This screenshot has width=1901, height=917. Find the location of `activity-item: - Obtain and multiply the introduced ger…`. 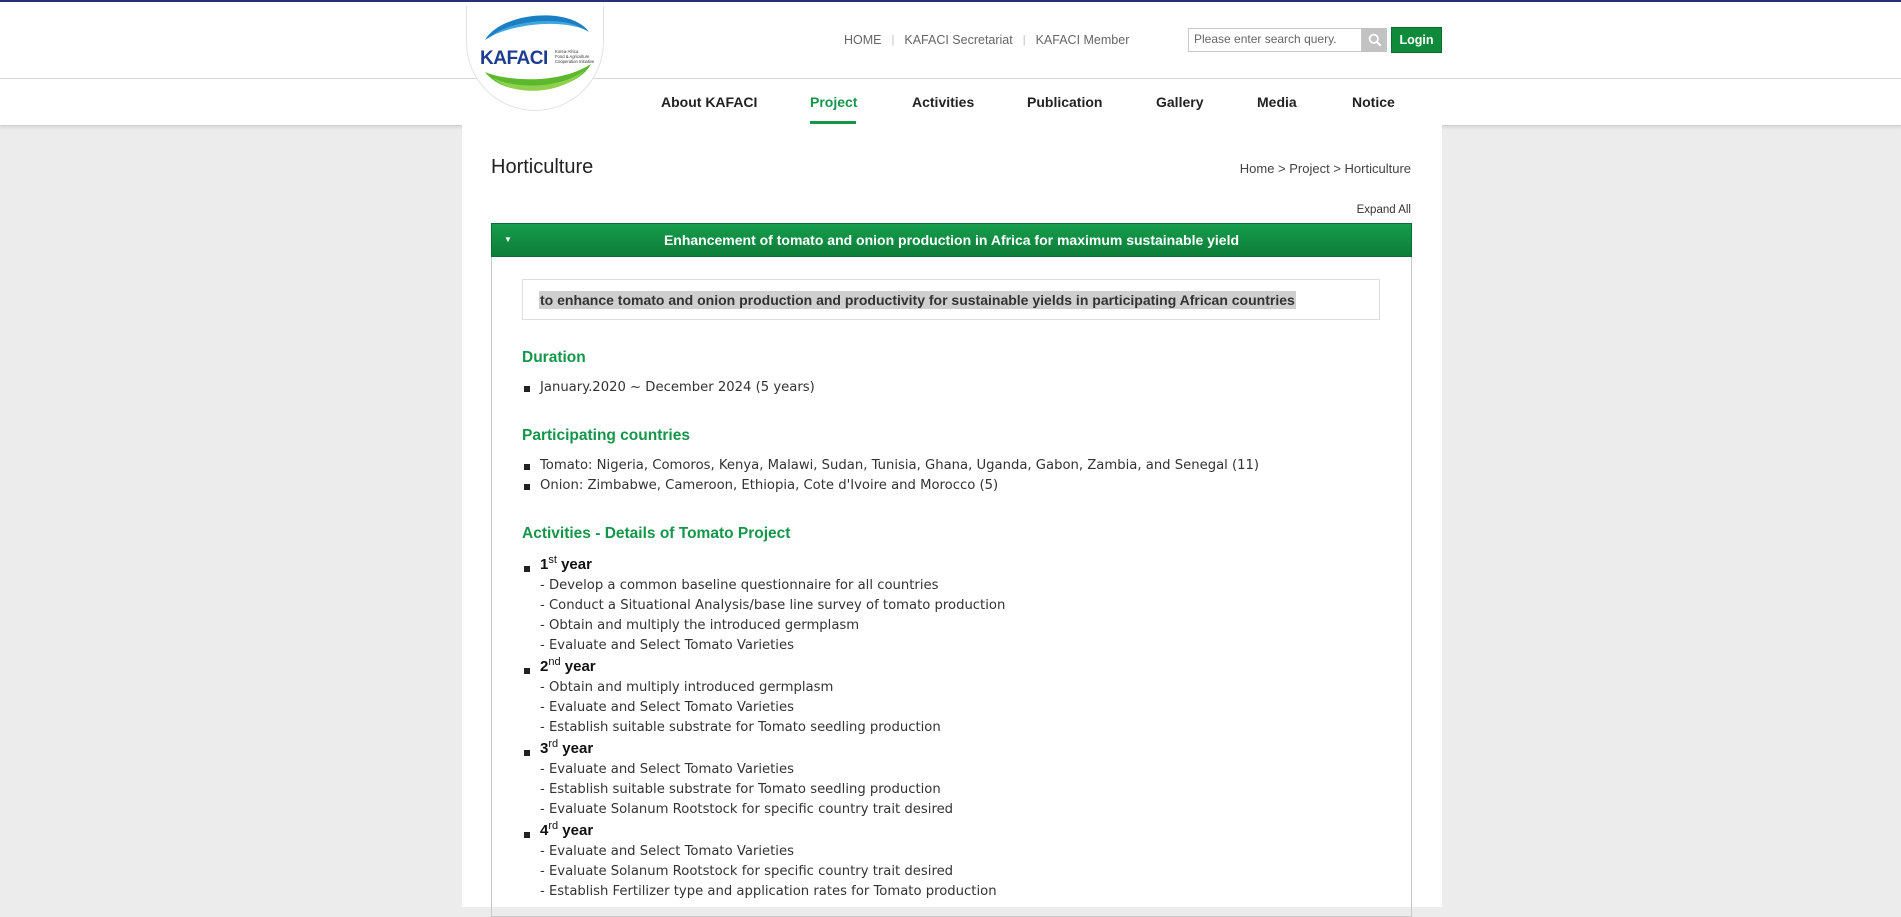

activity-item: - Obtain and multiply the introduced ger… is located at coordinates (700, 625).